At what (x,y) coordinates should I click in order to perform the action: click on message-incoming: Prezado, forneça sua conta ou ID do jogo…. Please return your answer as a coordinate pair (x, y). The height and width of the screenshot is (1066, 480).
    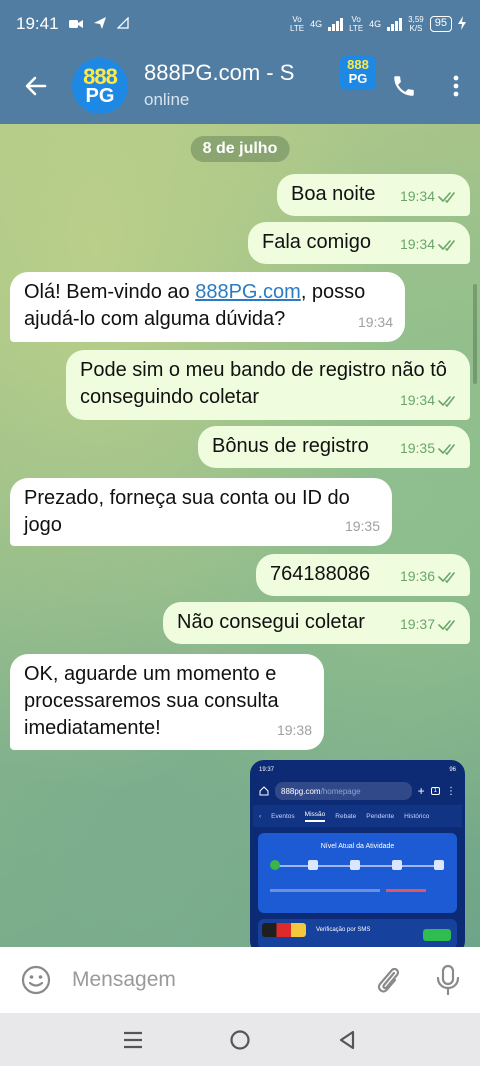
    Looking at the image, I should click on (201, 512).